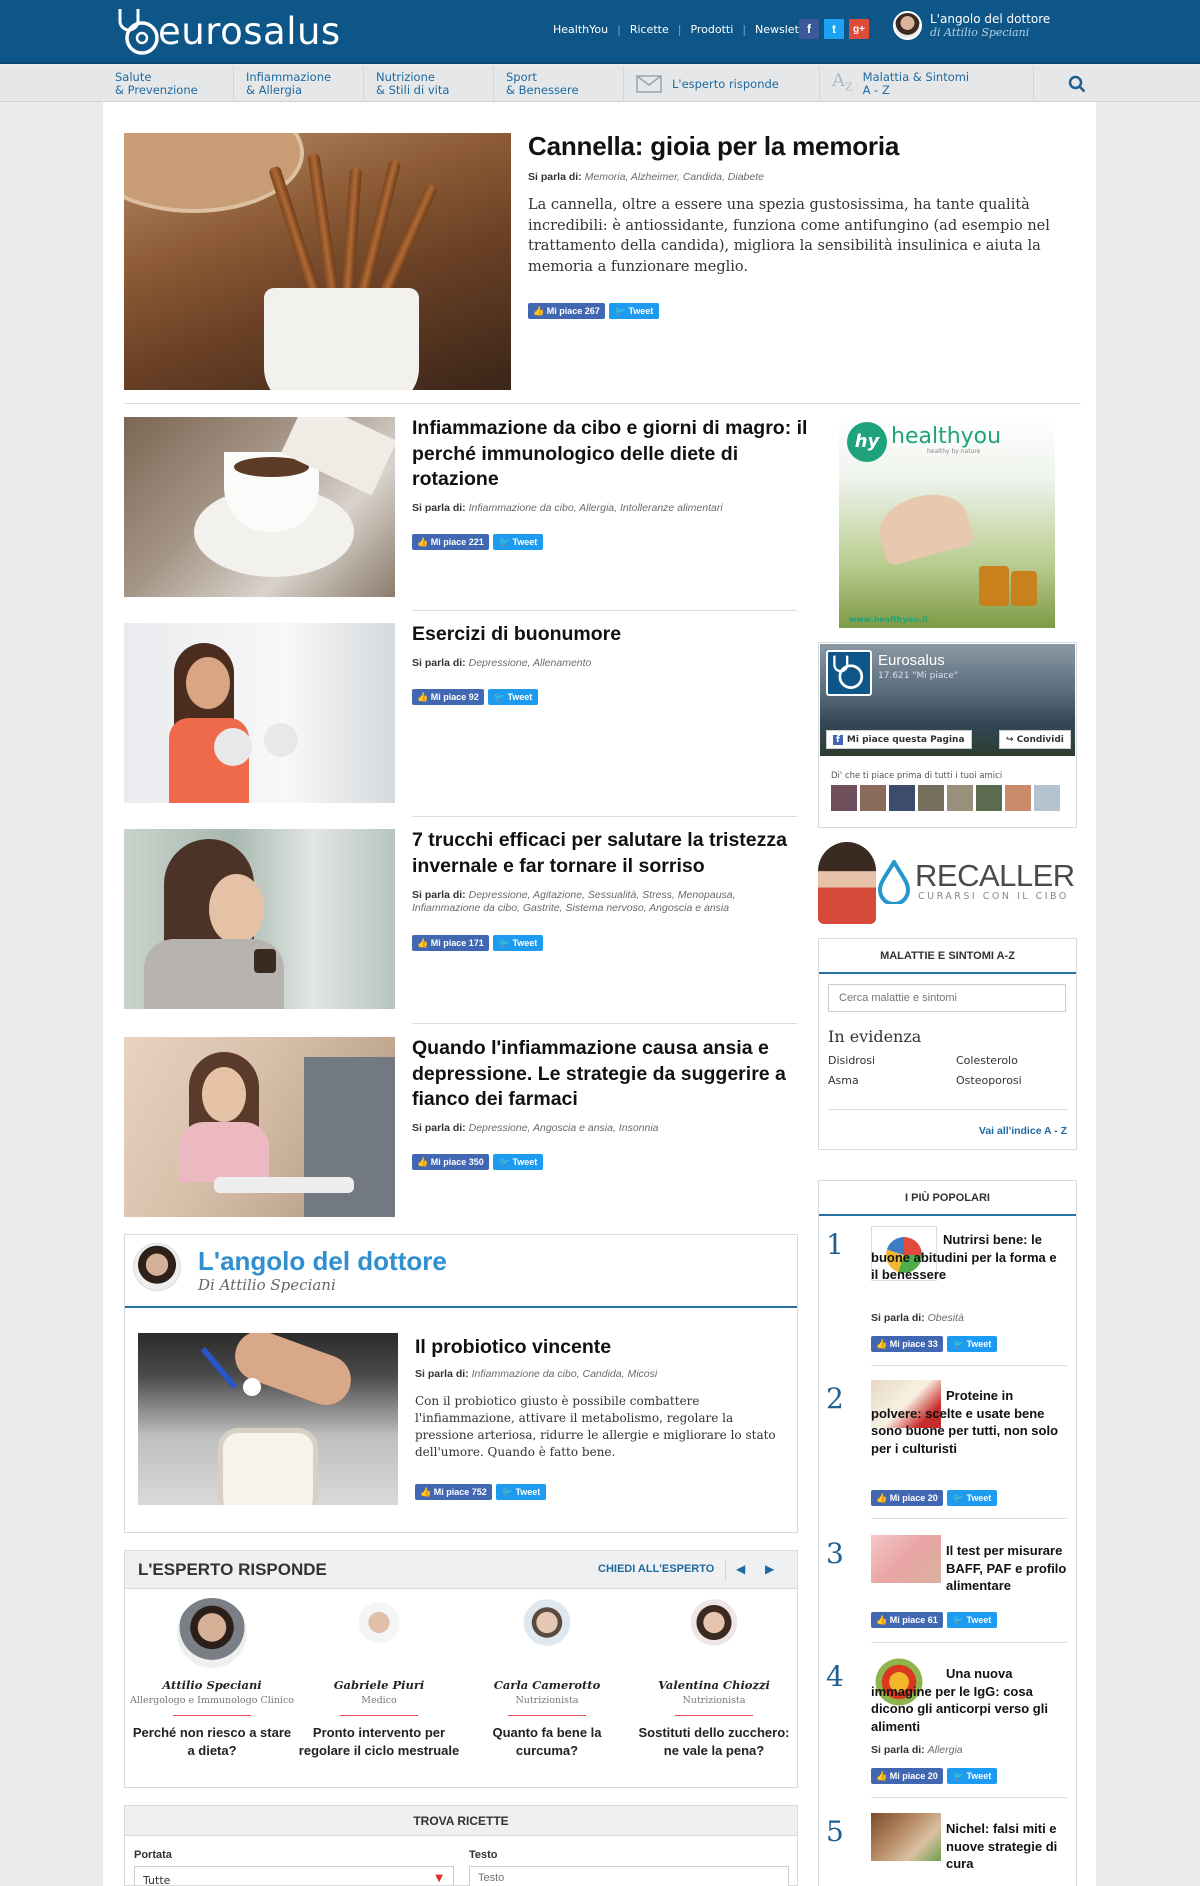 This screenshot has height=1886, width=1200. I want to click on az-link-colesterolo: Colesterolo, so click(987, 1060).